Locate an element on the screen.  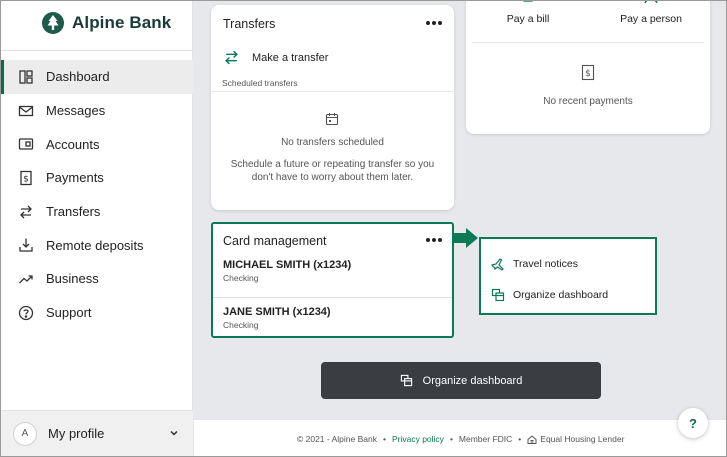
sidebar-item-label: Payments is located at coordinates (75, 178).